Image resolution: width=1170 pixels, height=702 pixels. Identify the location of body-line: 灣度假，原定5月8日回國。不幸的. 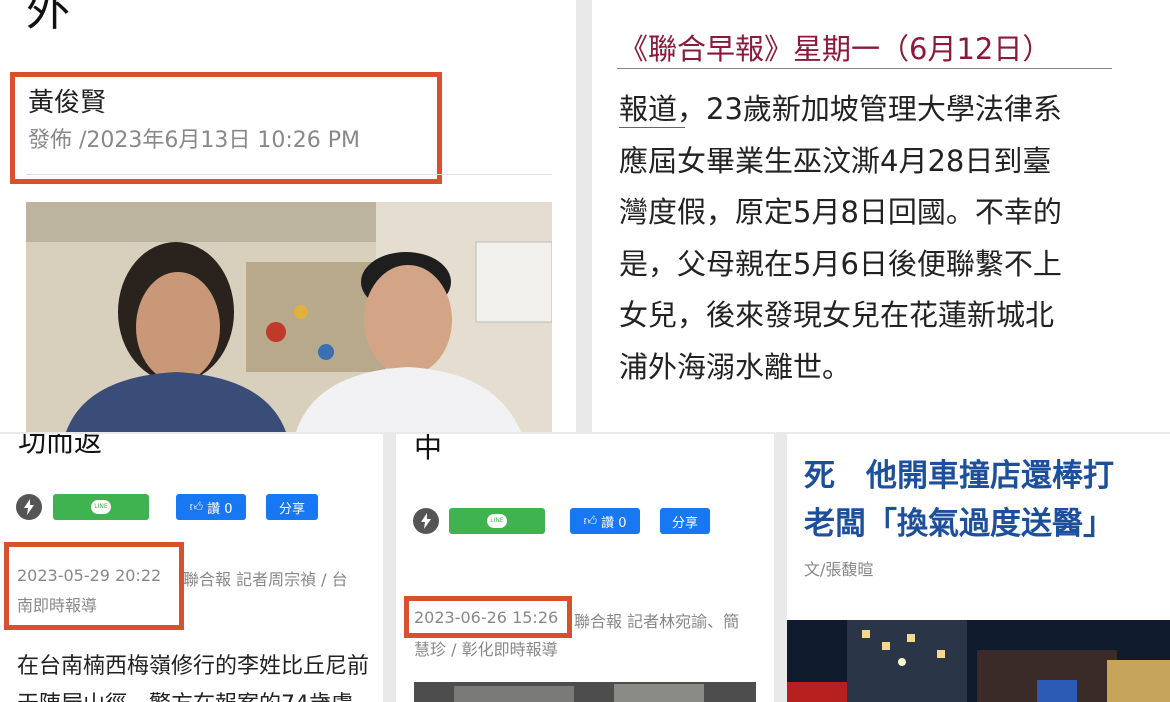
(840, 212).